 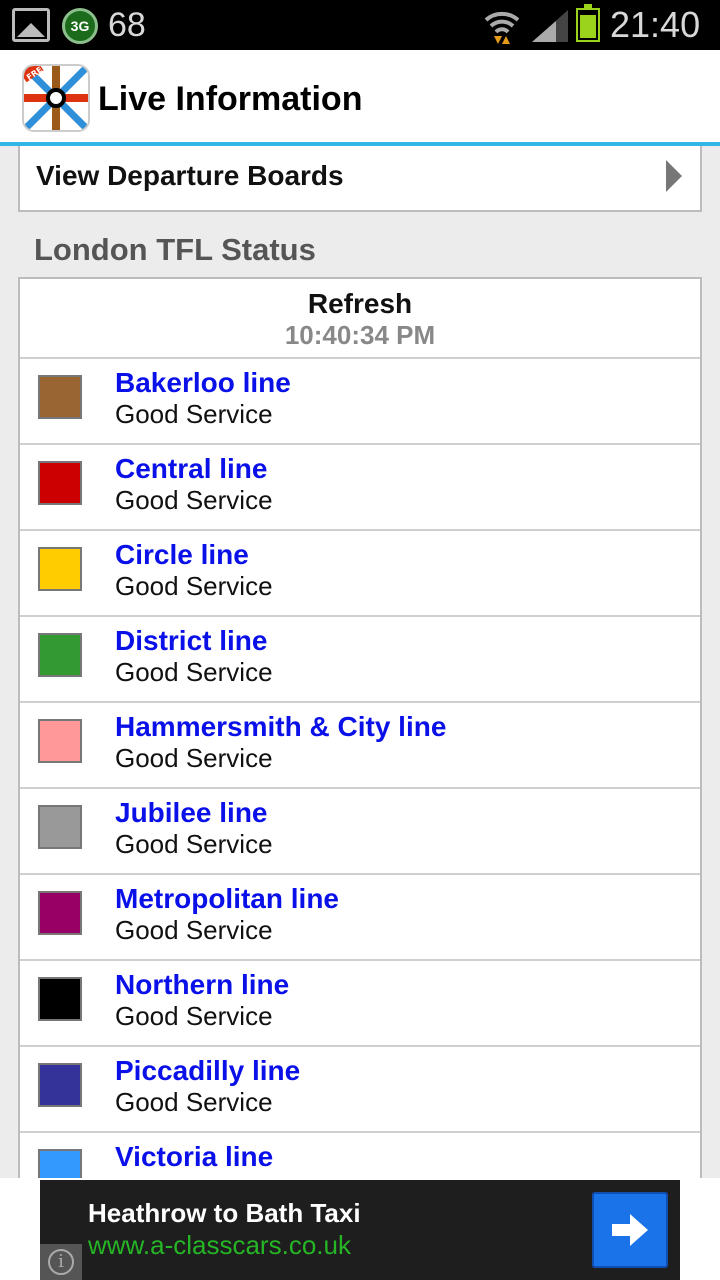 What do you see at coordinates (360, 746) in the screenshot?
I see `line-row: Hammersmith & City line Good Service` at bounding box center [360, 746].